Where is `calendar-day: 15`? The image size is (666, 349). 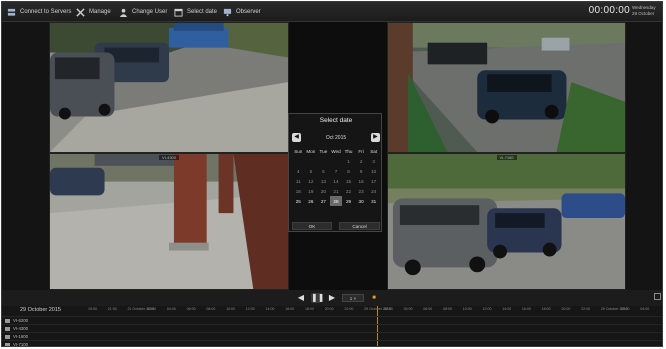
calendar-day: 15 is located at coordinates (348, 181).